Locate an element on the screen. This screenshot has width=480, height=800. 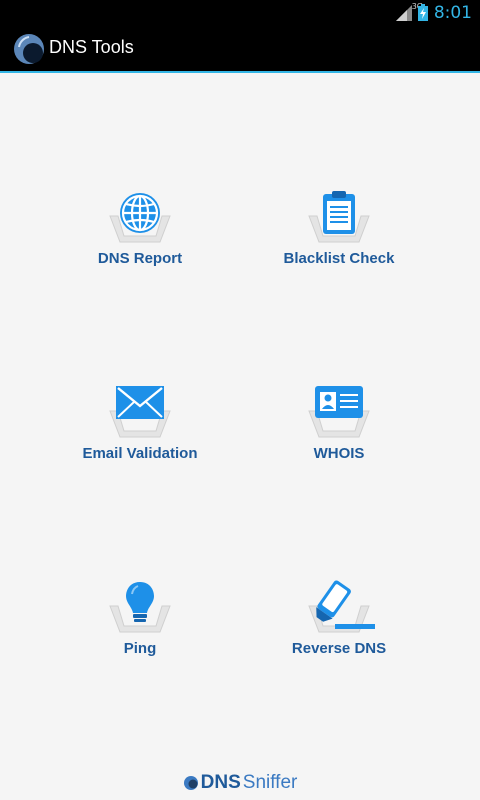
status-bar: 3G 8:01 is located at coordinates (240, 12).